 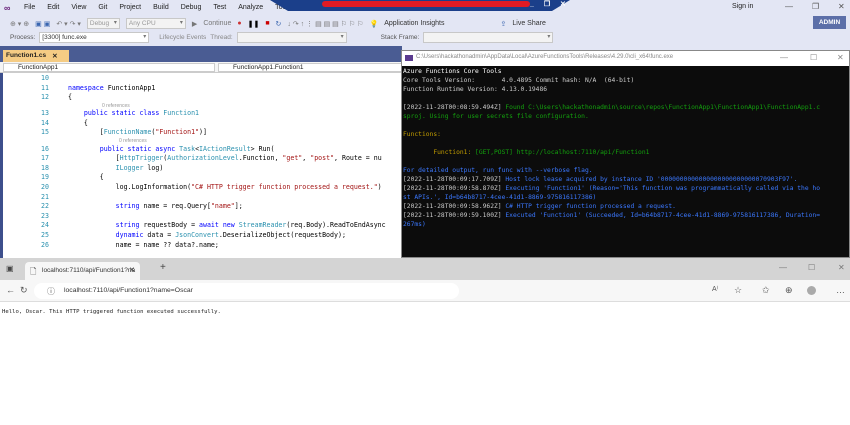 What do you see at coordinates (625, 134) in the screenshot?
I see `console-line: Functions:` at bounding box center [625, 134].